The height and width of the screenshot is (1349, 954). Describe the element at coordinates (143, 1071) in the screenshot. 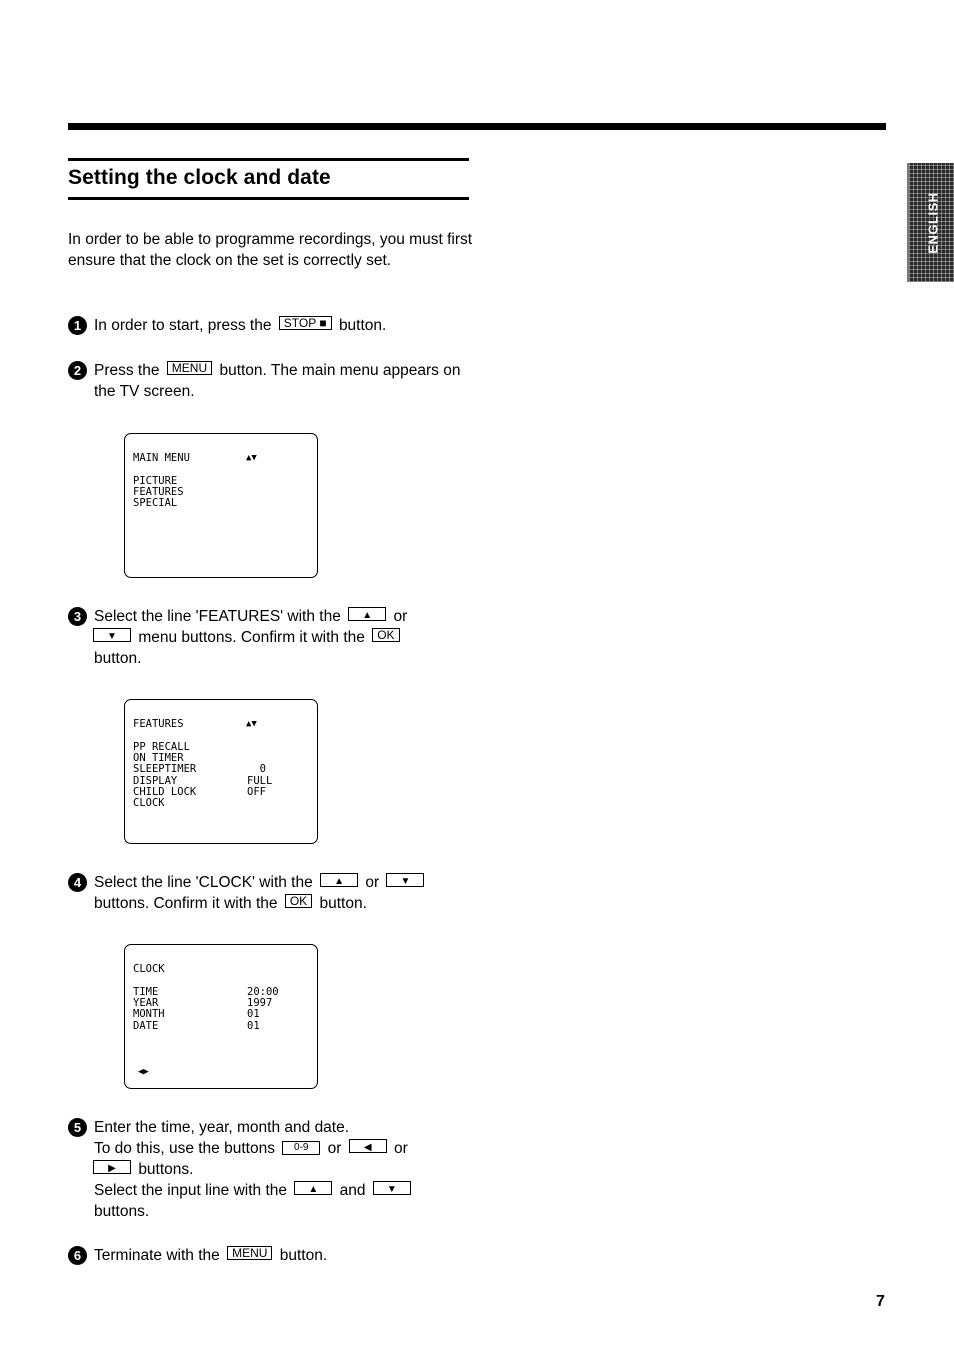

I see `left-right-arrows-icon: ◀▶` at that location.